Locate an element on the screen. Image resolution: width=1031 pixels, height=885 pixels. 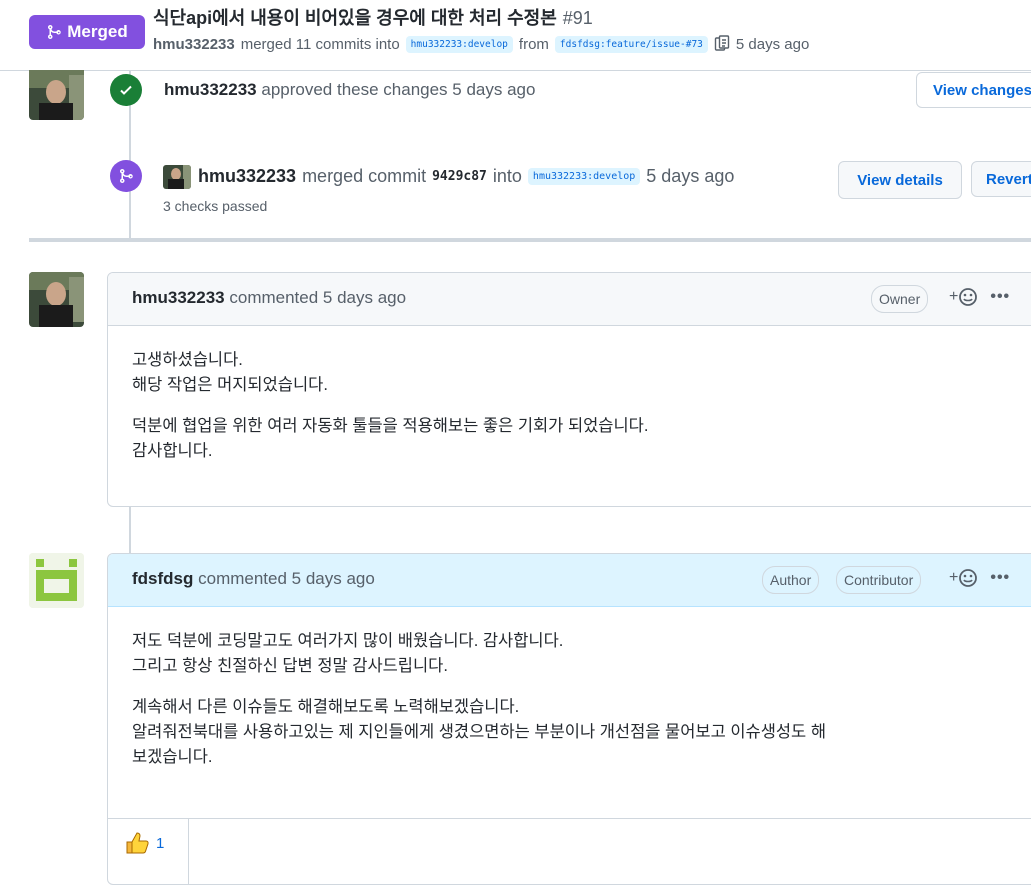
checks-summary: 3 checks passed is located at coordinates (215, 206).